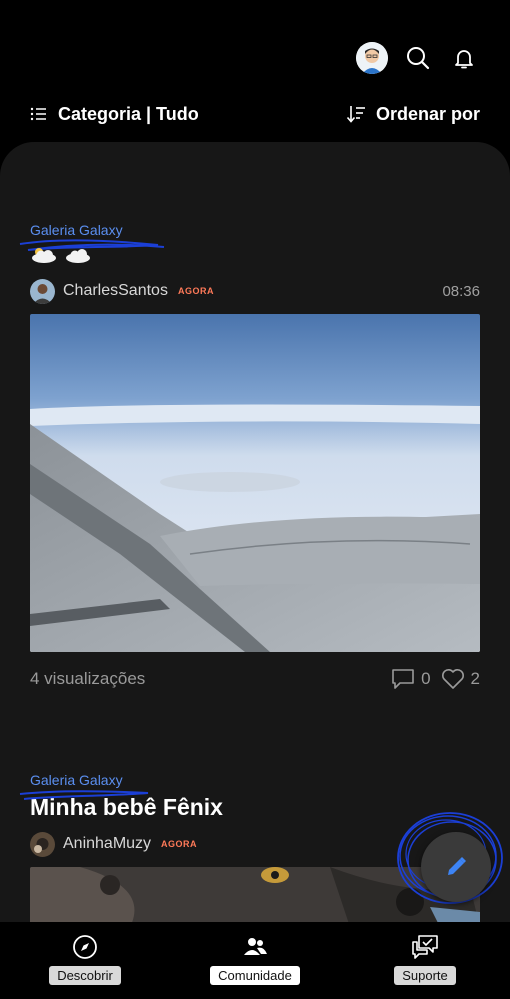 This screenshot has height=999, width=510. I want to click on cloud-icon, so click(78, 256).